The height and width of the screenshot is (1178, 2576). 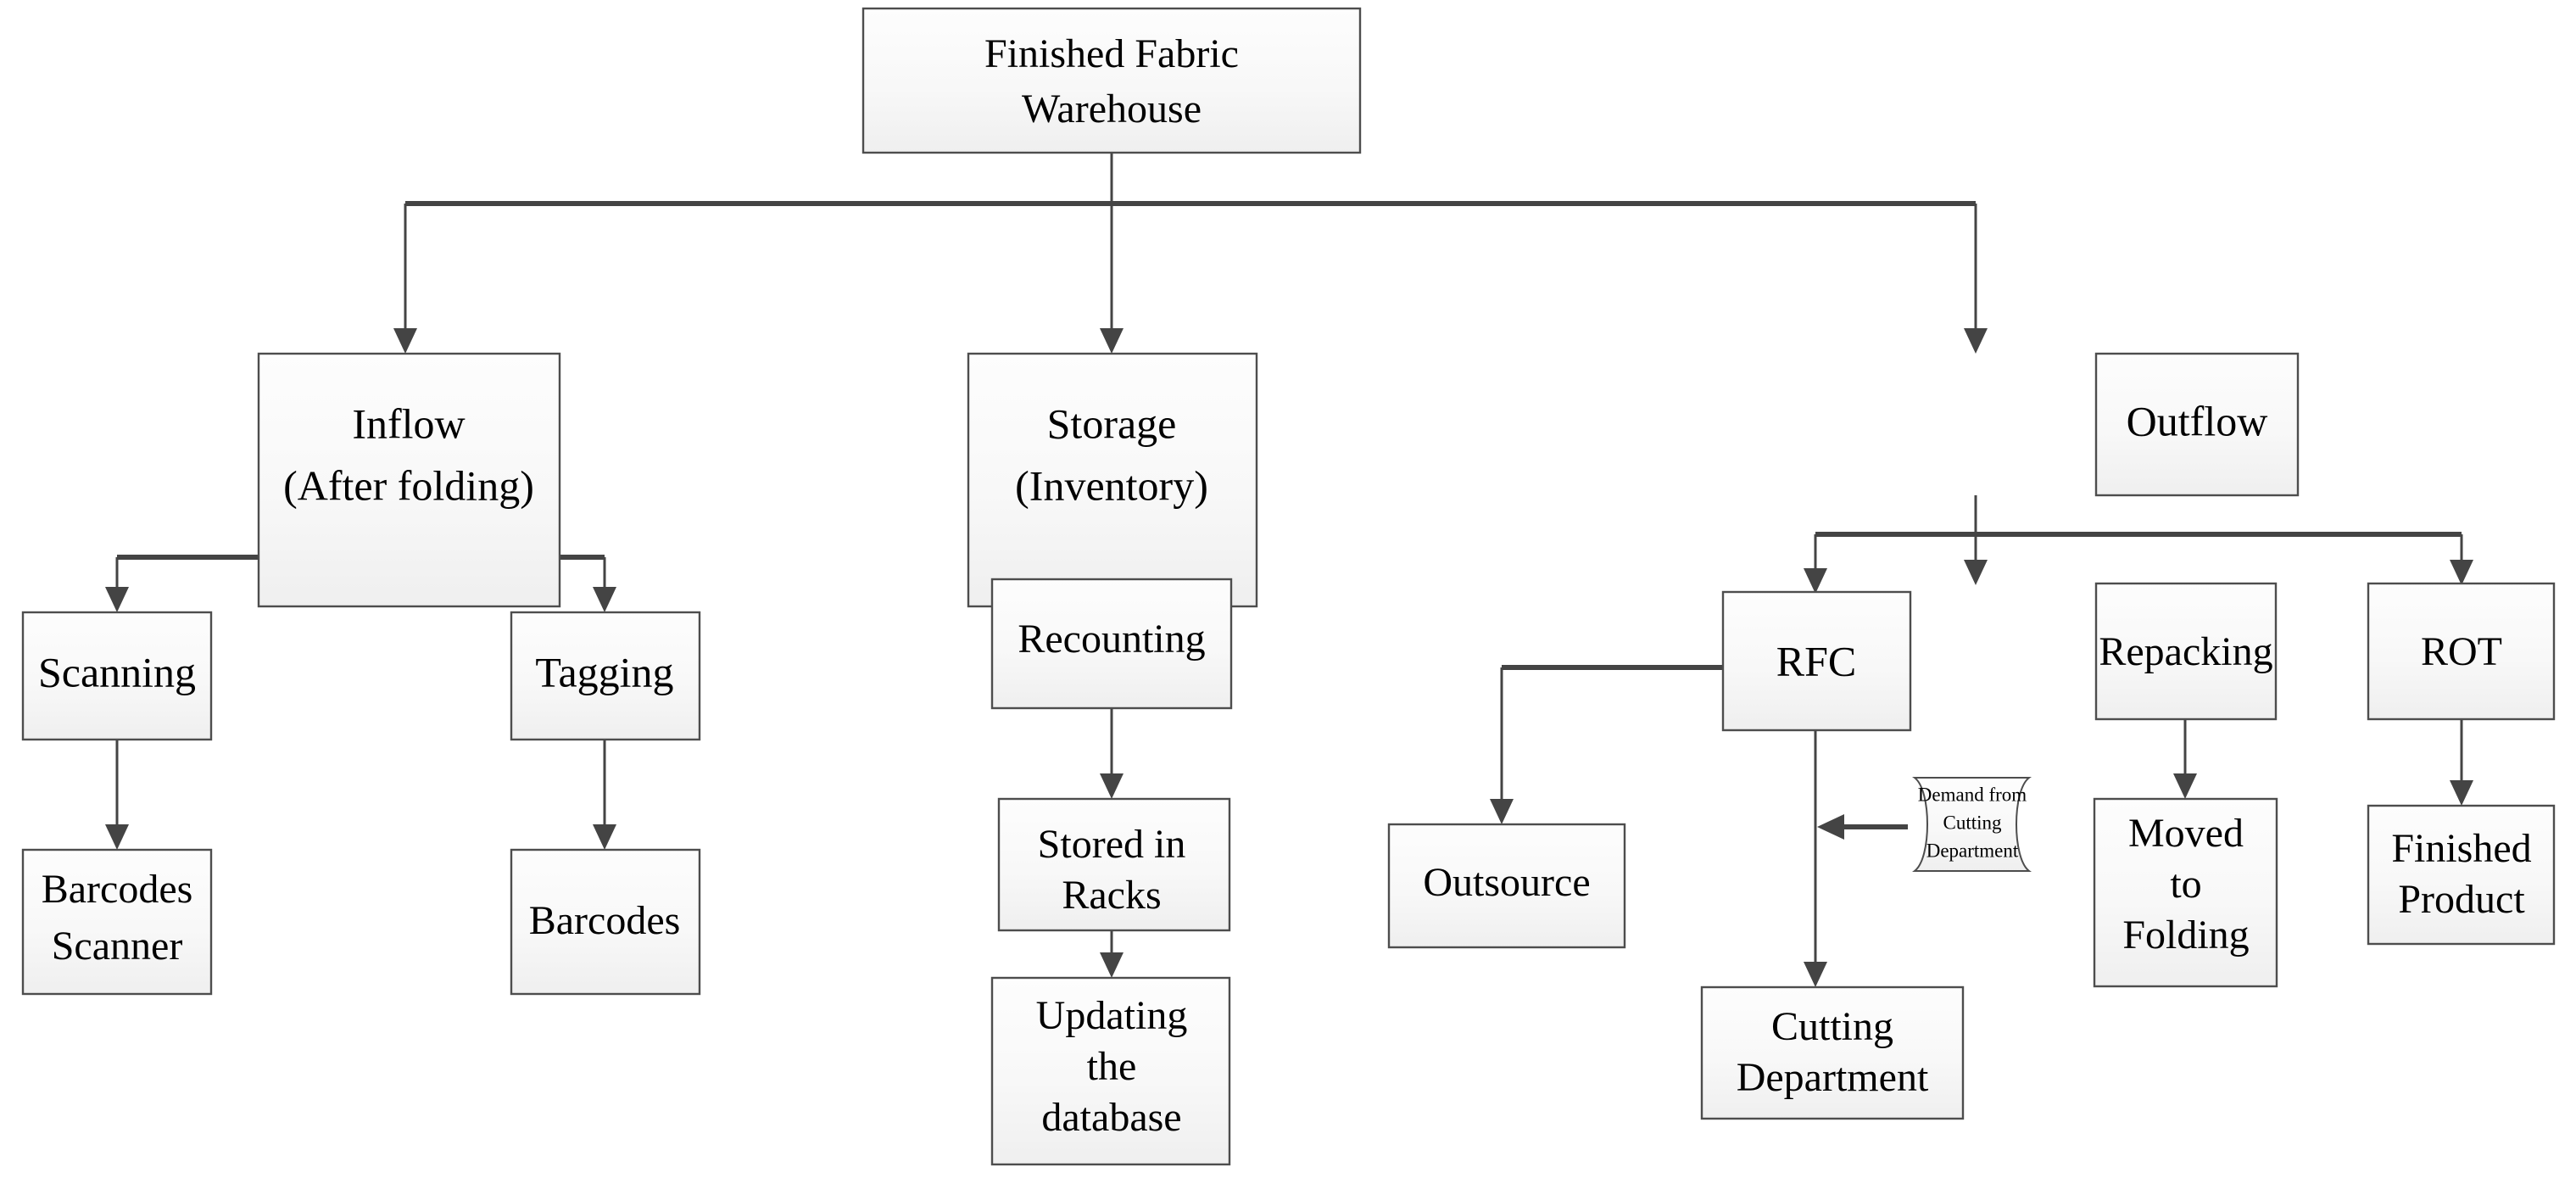 I want to click on note-label-line: Demand from, so click(x=1973, y=794).